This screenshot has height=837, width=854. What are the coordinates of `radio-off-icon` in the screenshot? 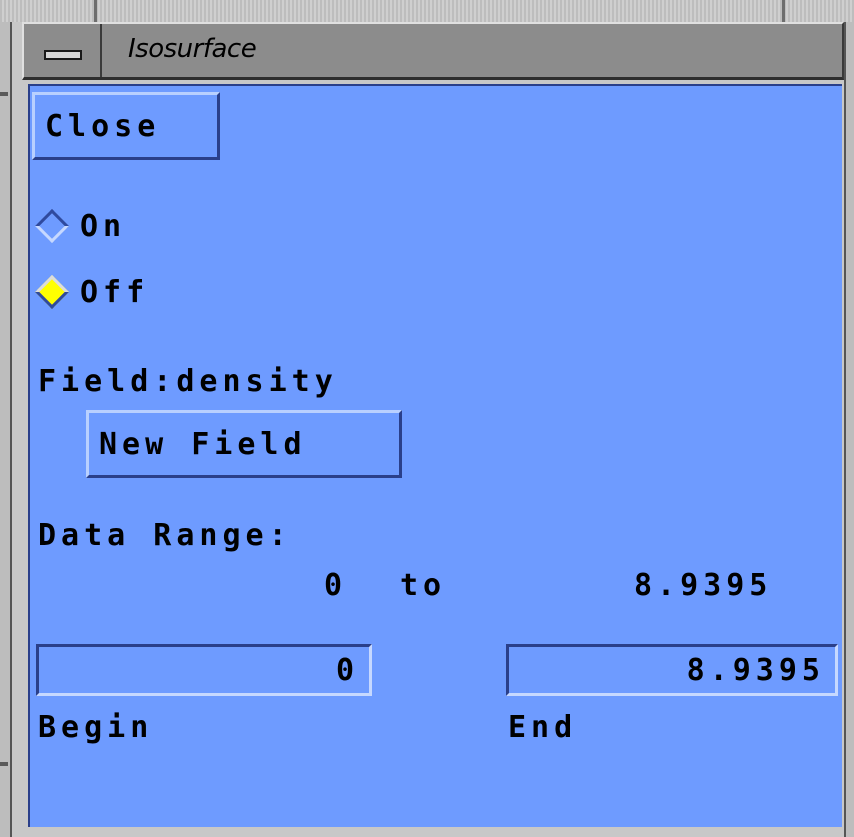 It's located at (52, 292).